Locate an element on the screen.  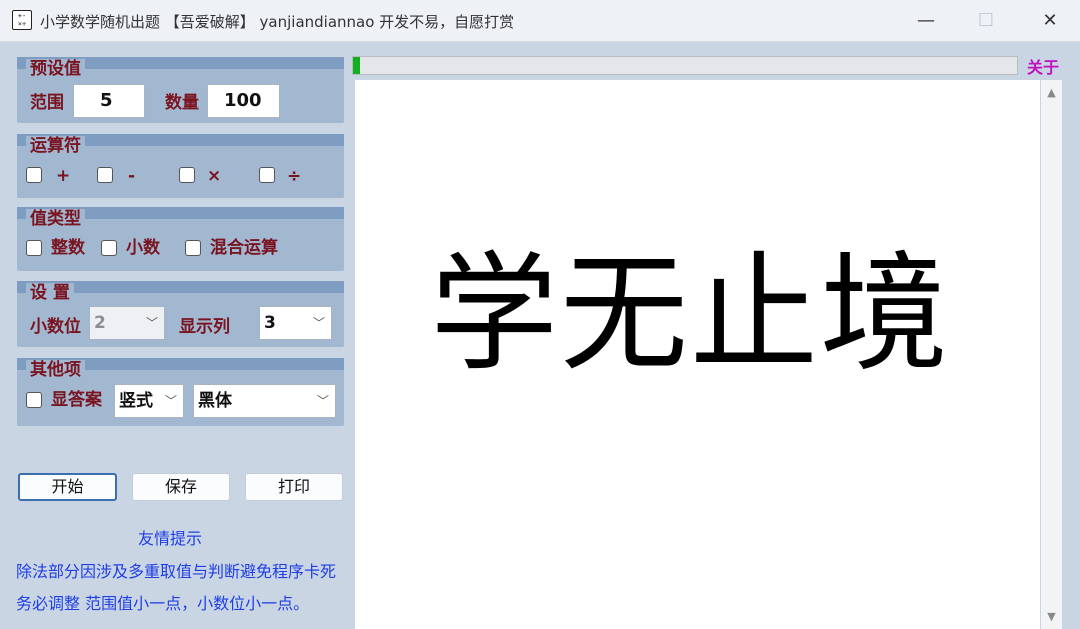
decimal-places-label: 小数位 is located at coordinates (55, 327).